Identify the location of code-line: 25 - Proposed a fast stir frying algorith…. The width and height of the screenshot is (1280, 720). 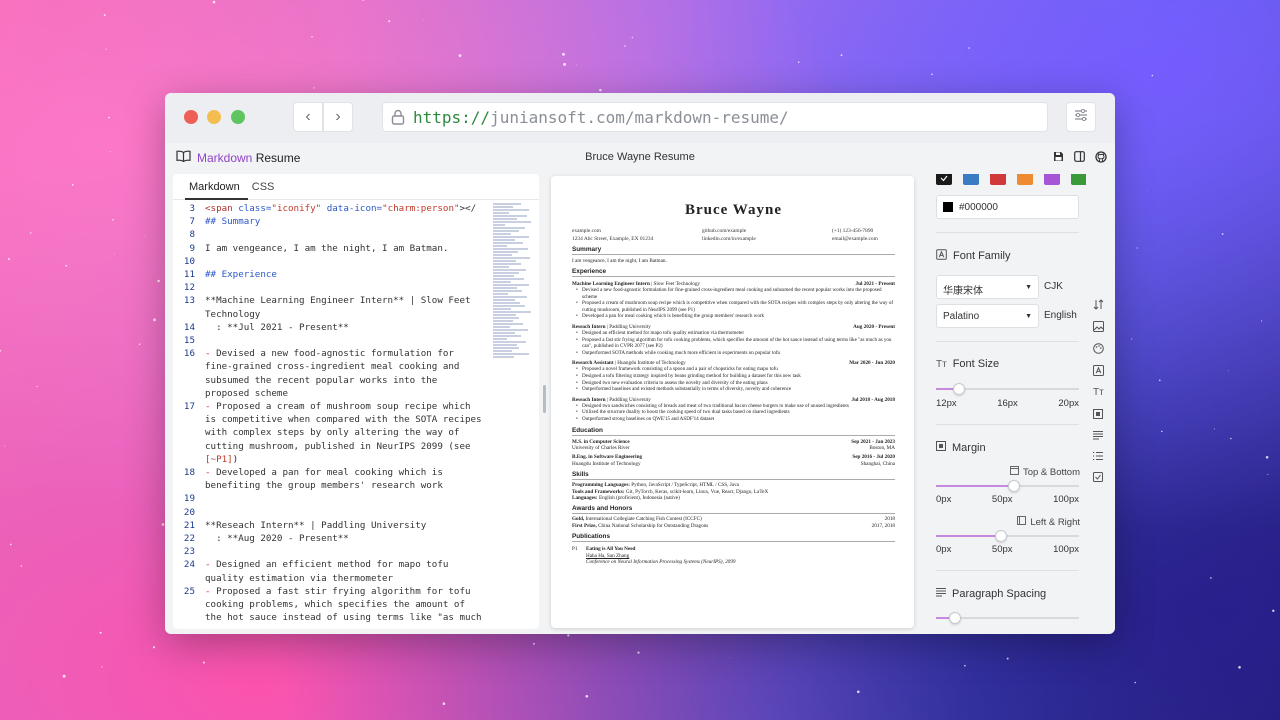
(331, 606).